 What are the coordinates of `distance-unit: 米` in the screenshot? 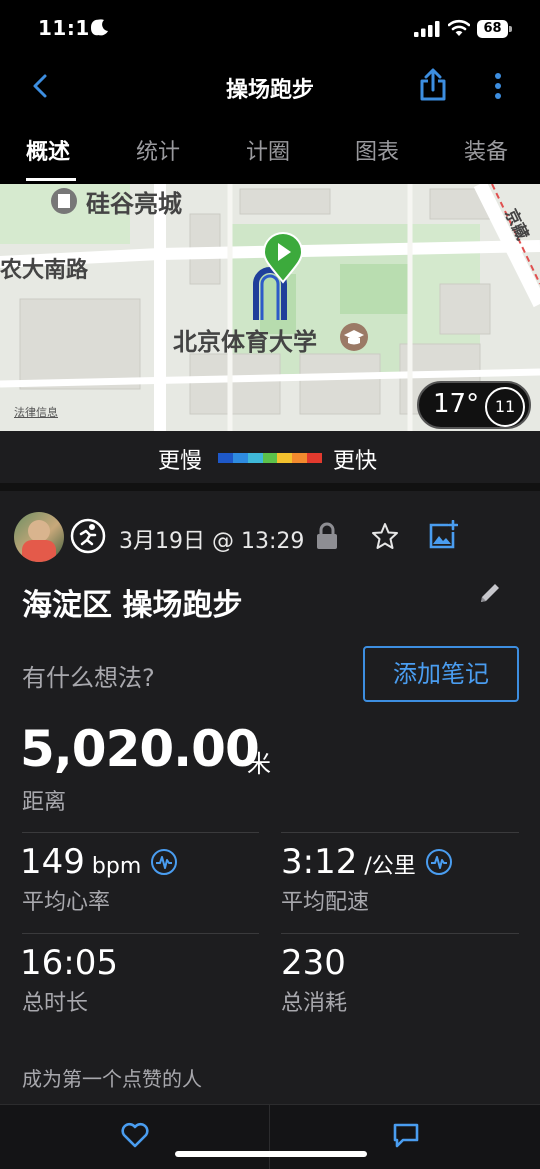 It's located at (259, 764).